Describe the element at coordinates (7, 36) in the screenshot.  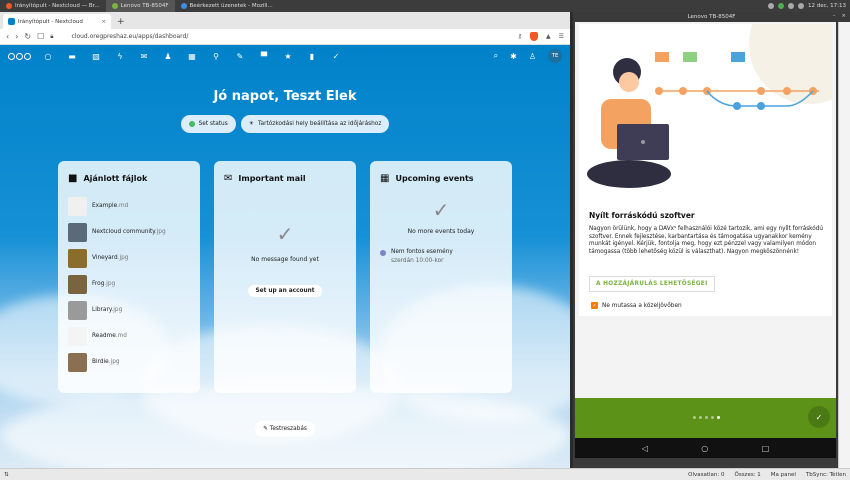
I see `back-icon: ‹` at that location.